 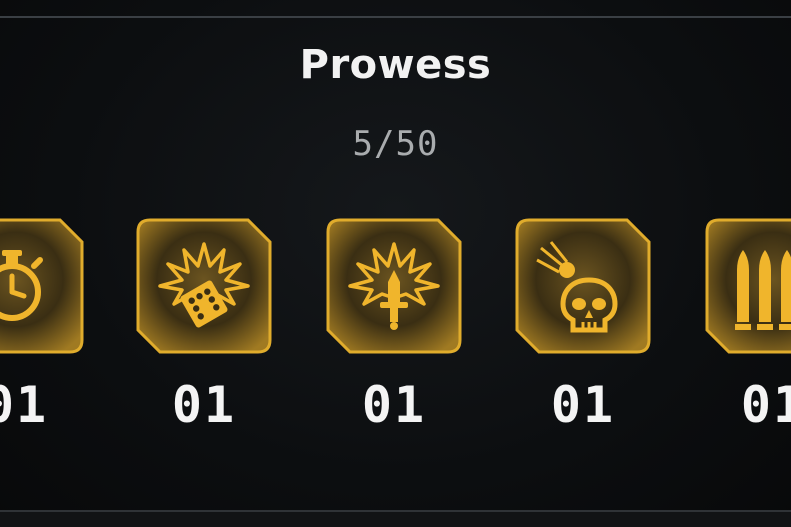 What do you see at coordinates (395, 144) in the screenshot?
I see `prowess-progress: 5/50` at bounding box center [395, 144].